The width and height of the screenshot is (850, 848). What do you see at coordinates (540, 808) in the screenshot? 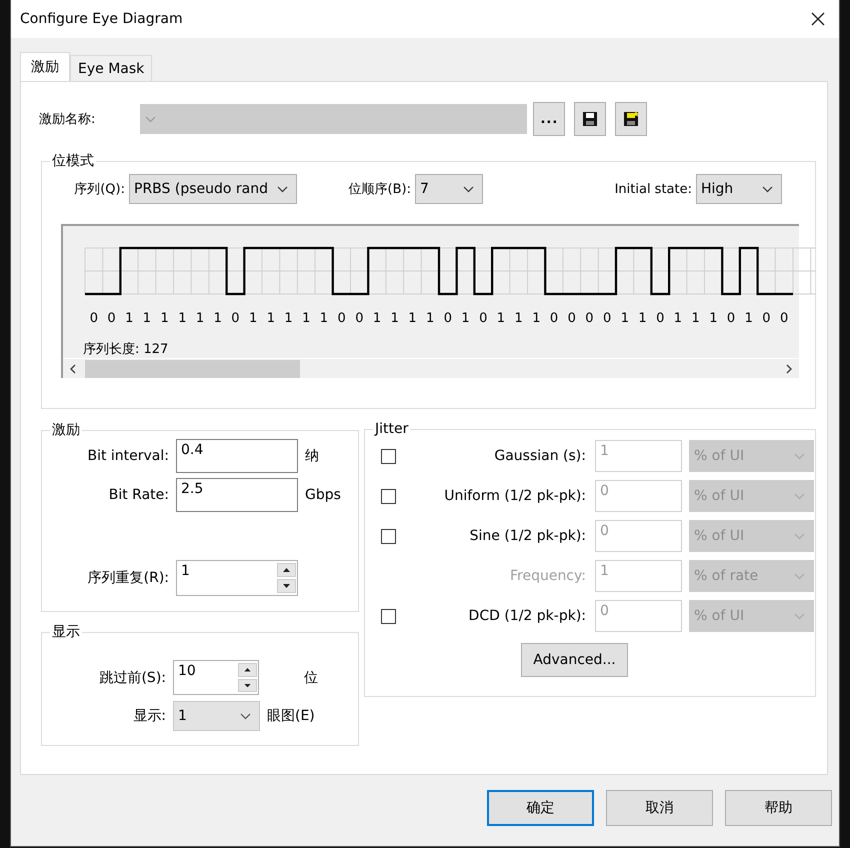
I see `dialog-button: 确定` at bounding box center [540, 808].